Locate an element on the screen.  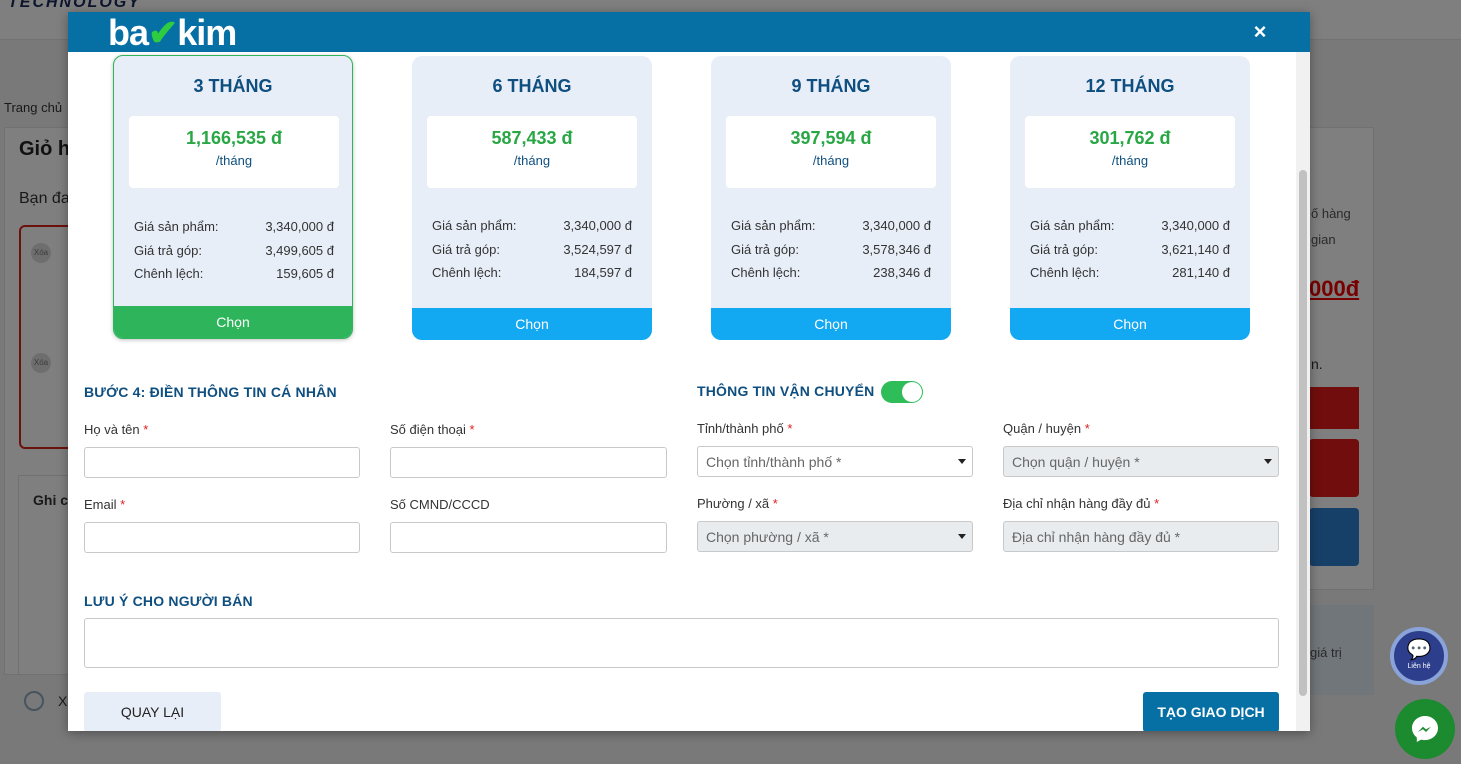
seller-note-title: LƯU Ý CHO NGƯỜI BÁN is located at coordinates (168, 601).